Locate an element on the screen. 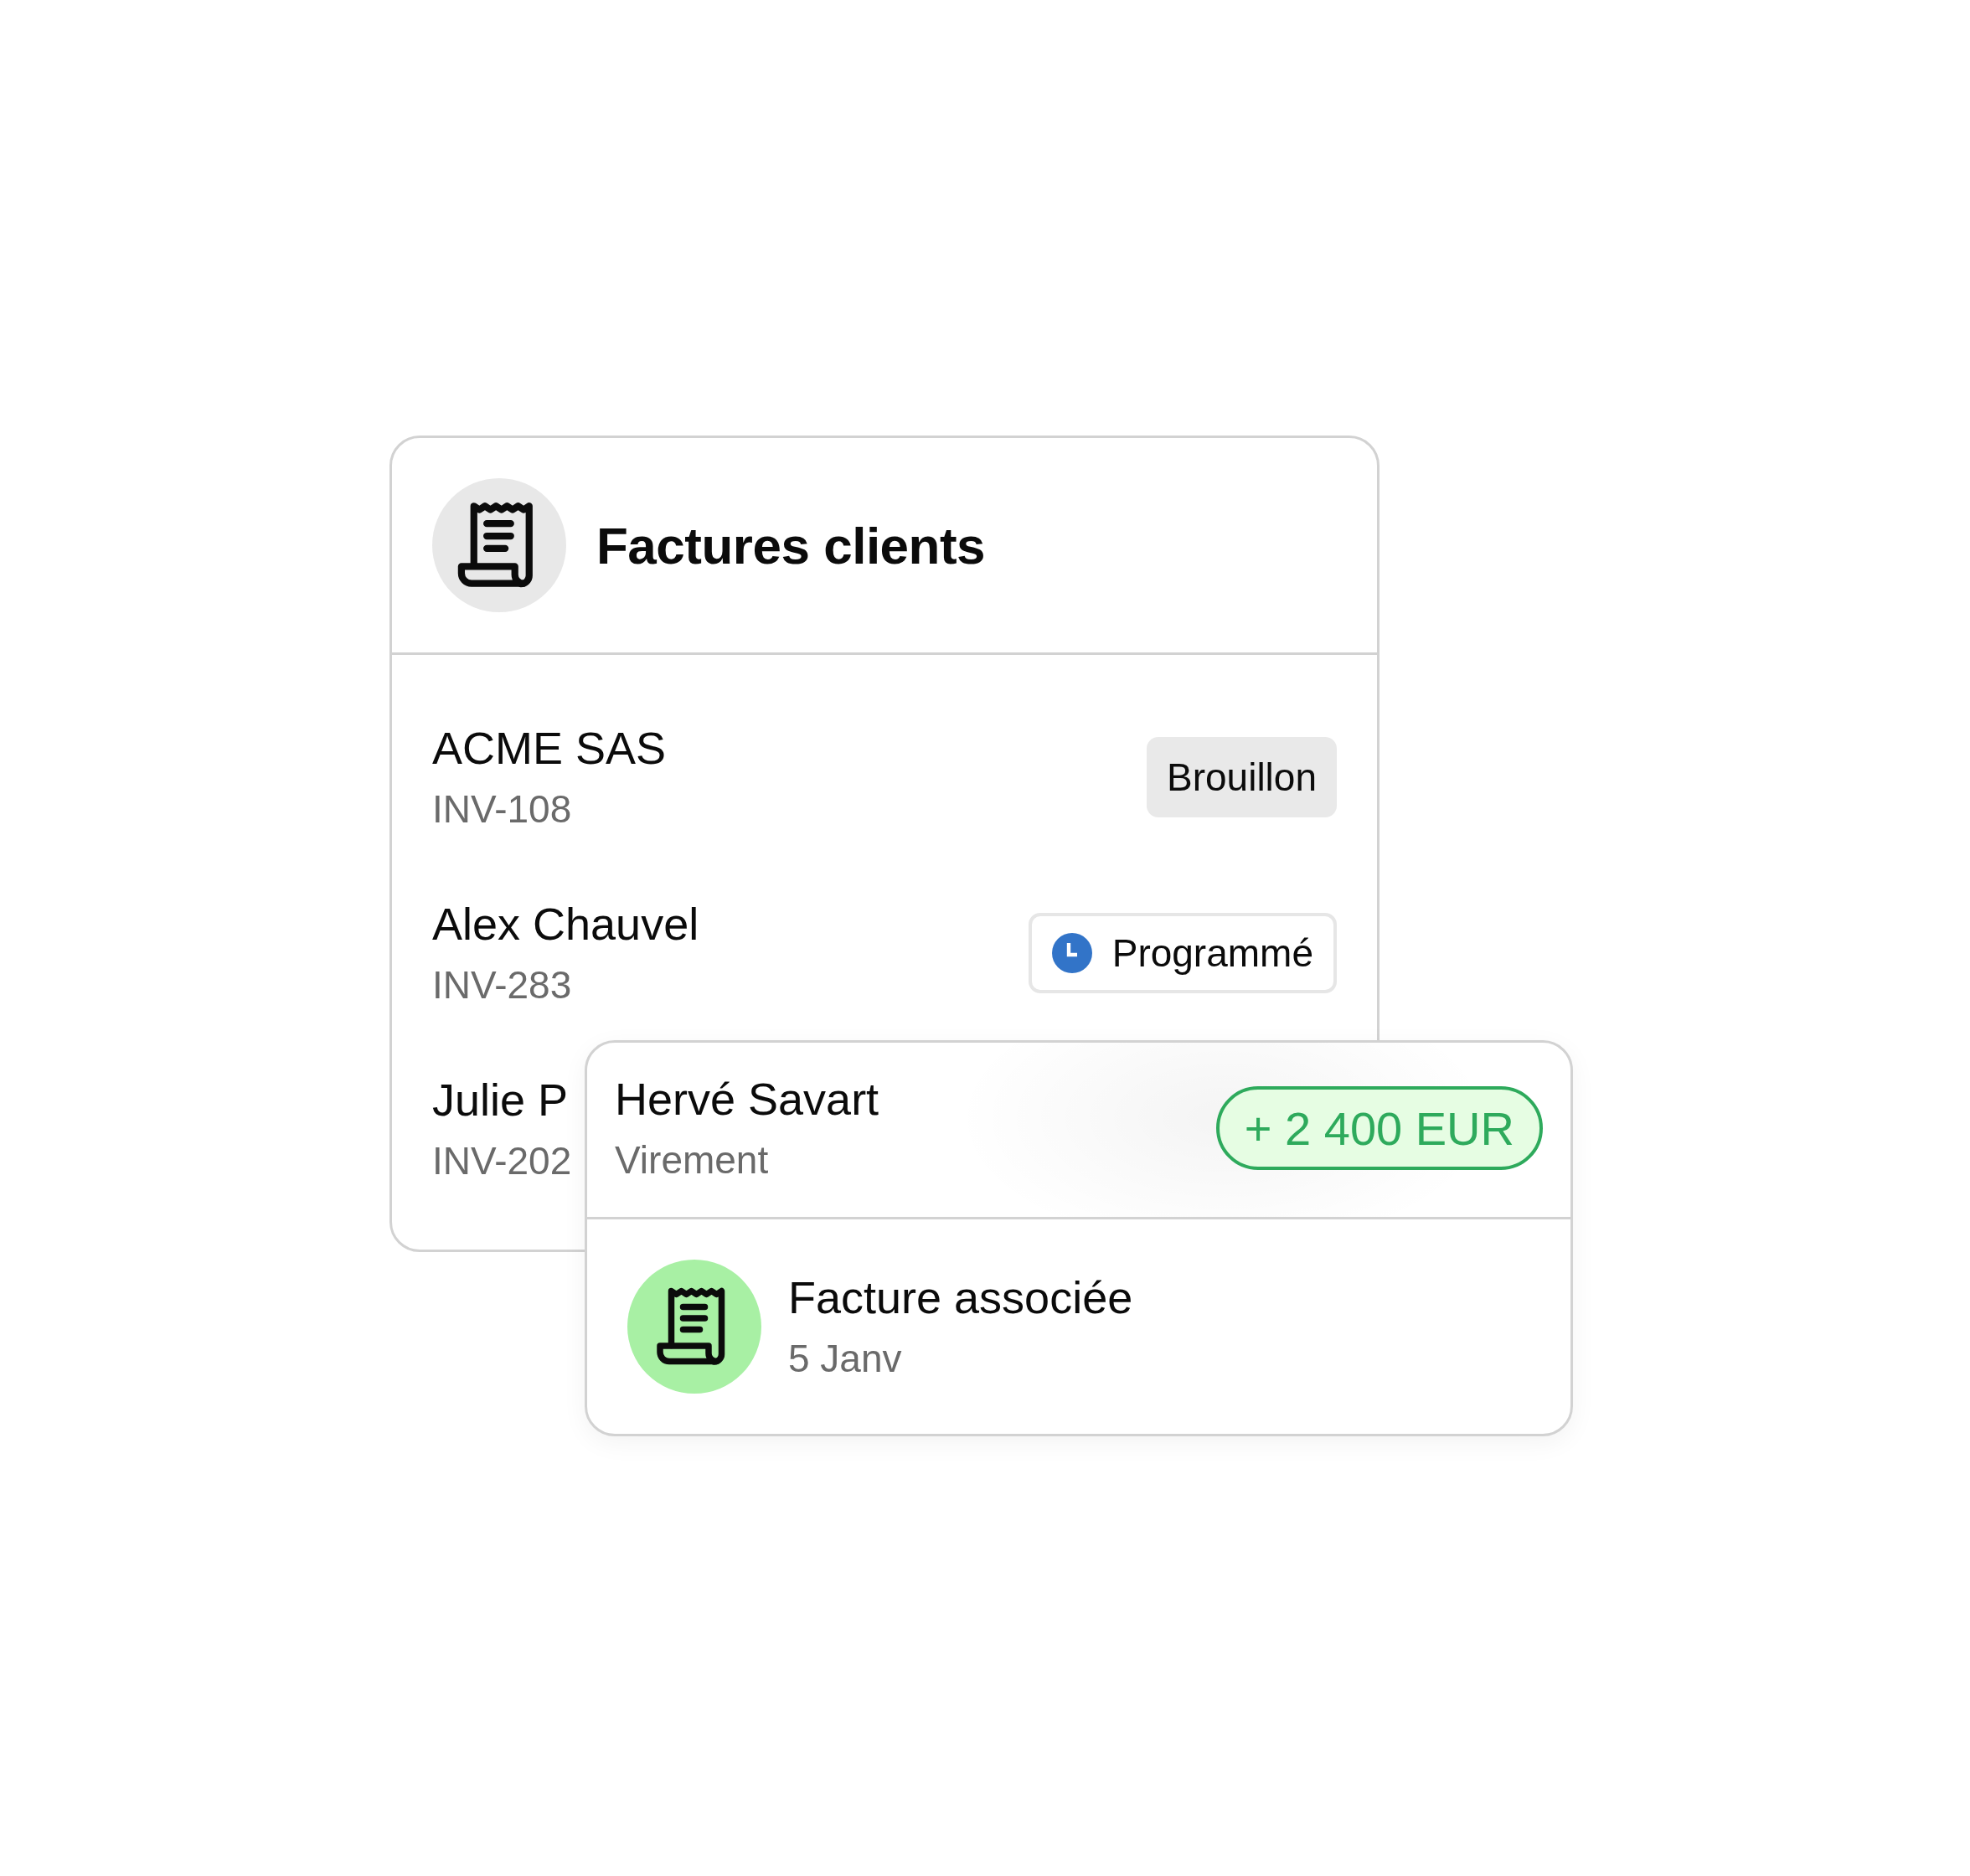  client-name: ACME SAS is located at coordinates (549, 748).